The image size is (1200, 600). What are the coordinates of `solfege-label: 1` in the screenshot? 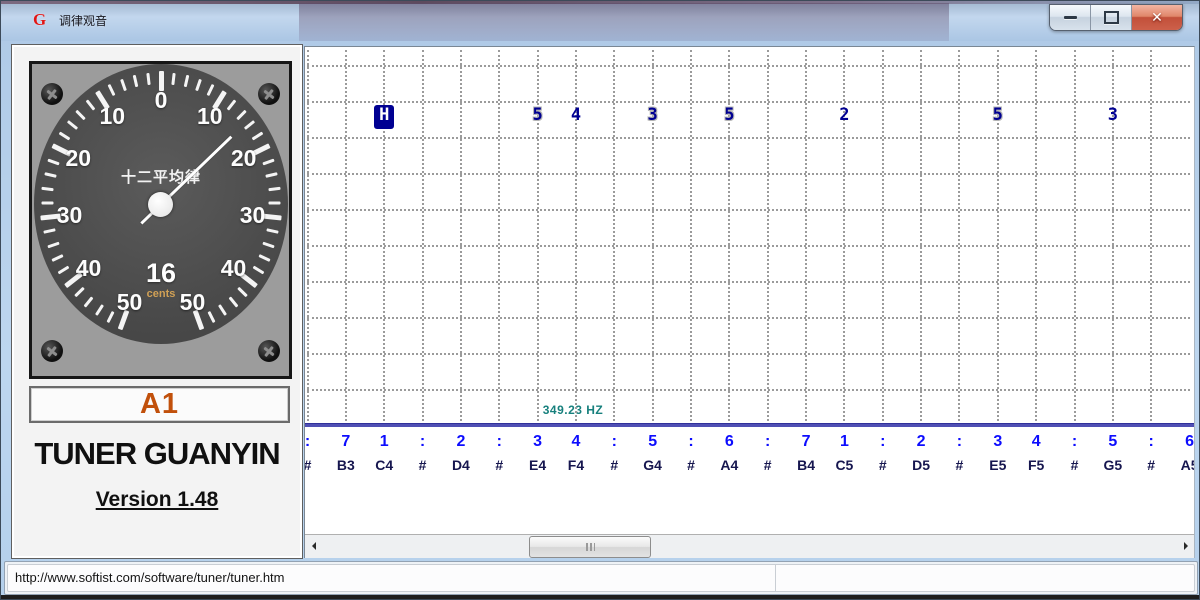 It's located at (384, 441).